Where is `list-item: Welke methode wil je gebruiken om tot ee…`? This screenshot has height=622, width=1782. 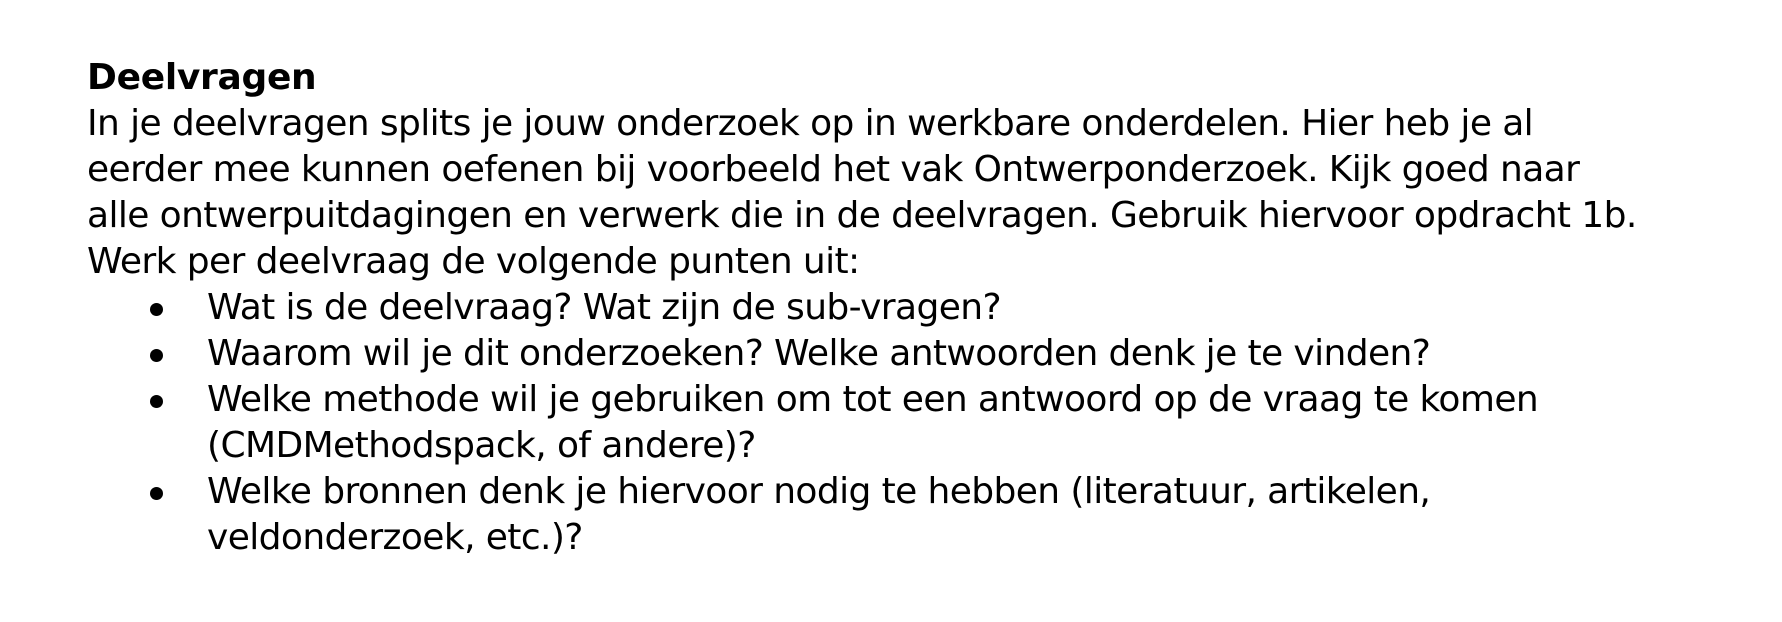 list-item: Welke methode wil je gebruiken om tot ee… is located at coordinates (917, 423).